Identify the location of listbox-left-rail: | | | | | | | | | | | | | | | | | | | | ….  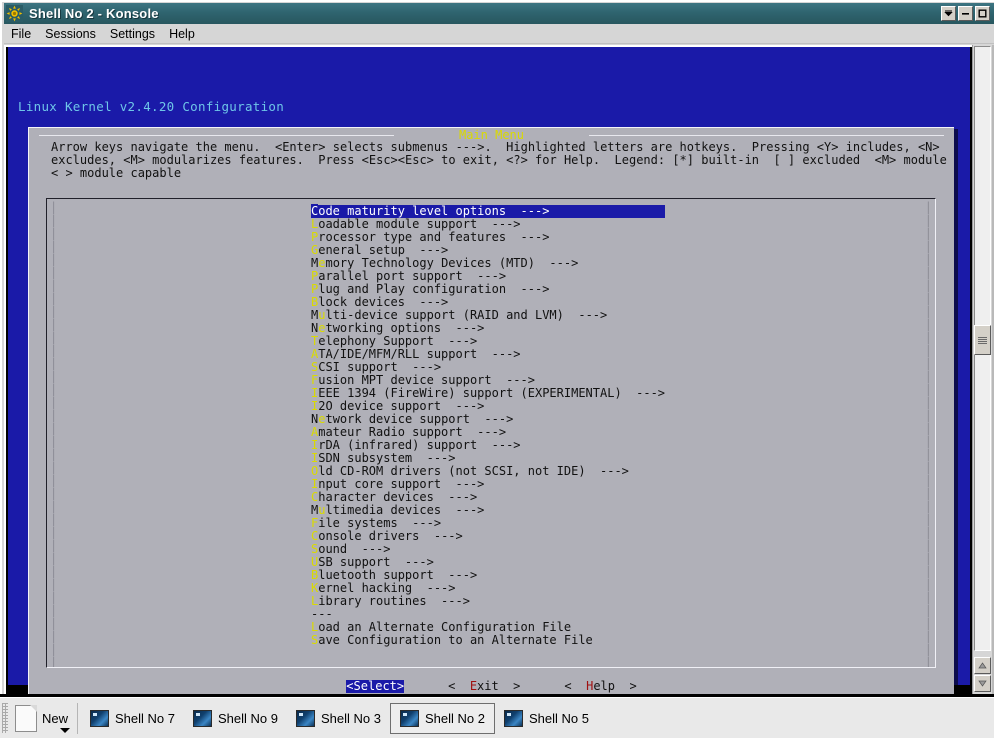
(54, 434).